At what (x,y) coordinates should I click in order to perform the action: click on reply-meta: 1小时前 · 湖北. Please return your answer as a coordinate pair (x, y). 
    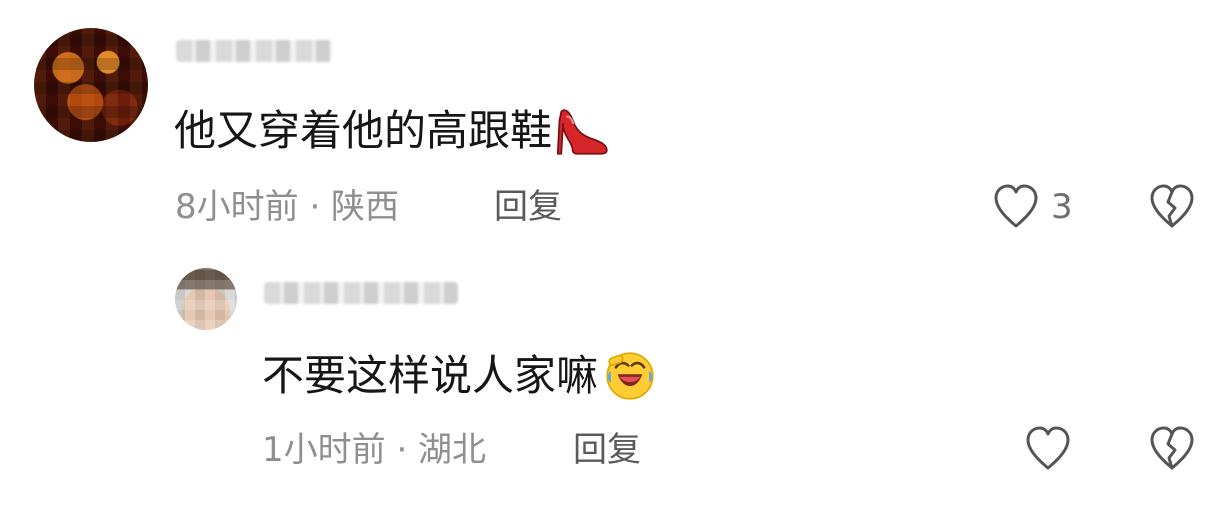
    Looking at the image, I should click on (374, 450).